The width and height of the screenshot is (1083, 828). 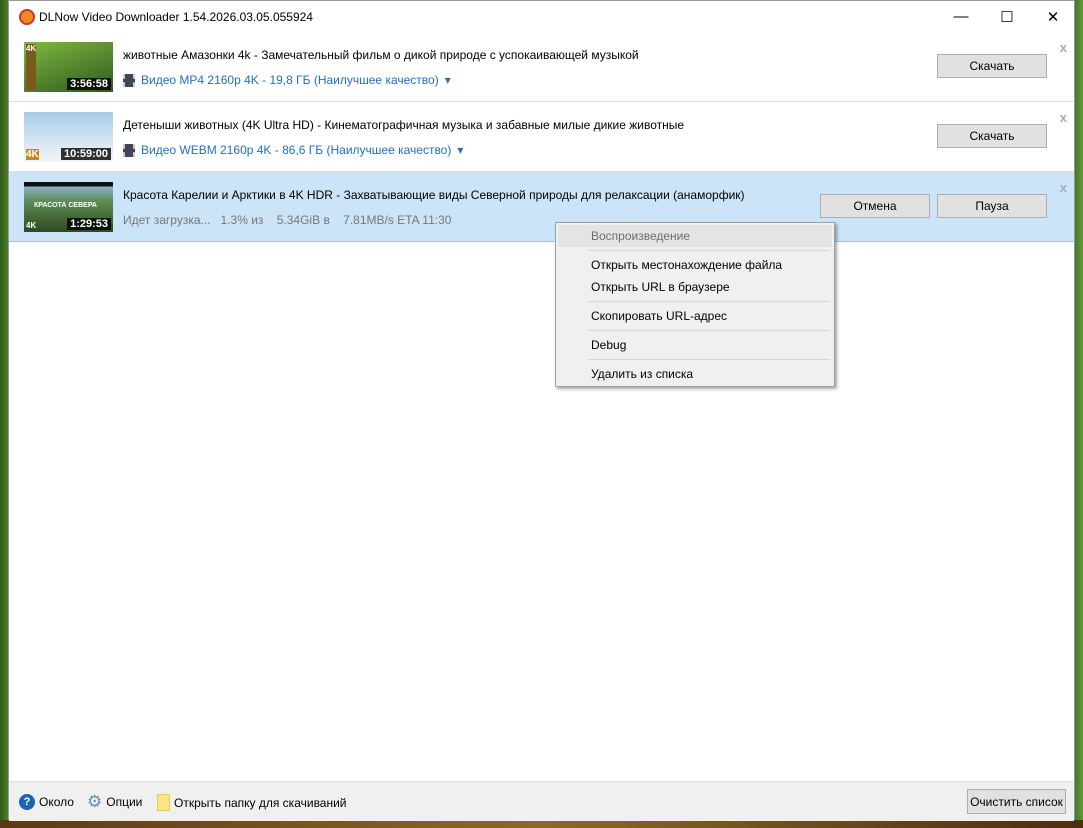 I want to click on video-thumbnail: КРАСОТА СЕВЕРА 4K 1:29:53, so click(x=68, y=207).